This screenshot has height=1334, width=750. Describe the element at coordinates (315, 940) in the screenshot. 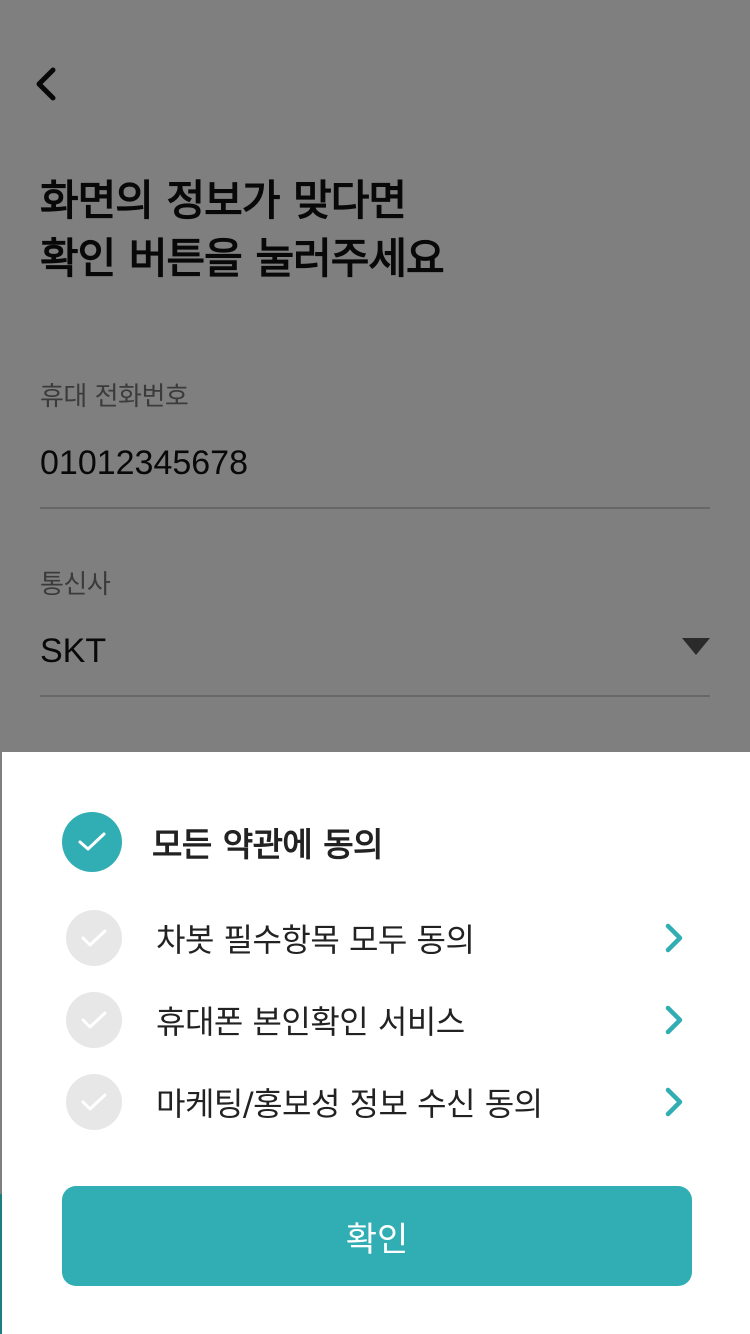

I see `terms-label: 차봇 필수항목 모두 동의` at that location.